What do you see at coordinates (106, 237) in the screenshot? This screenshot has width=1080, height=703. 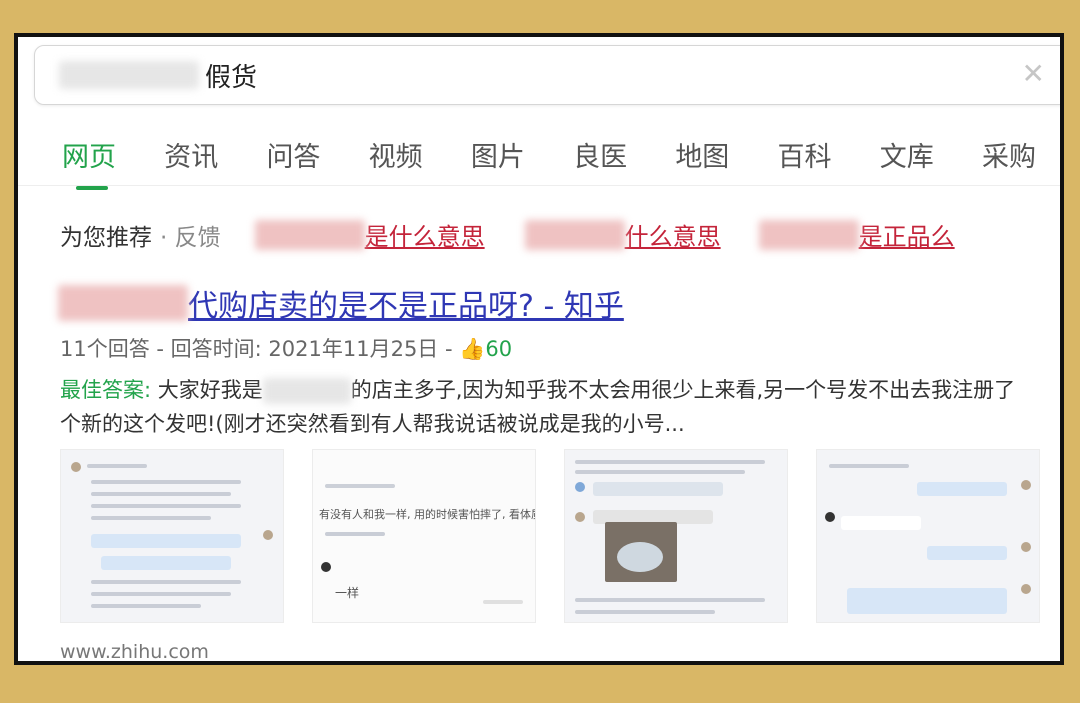 I see `recommend-label: 为您推荐` at bounding box center [106, 237].